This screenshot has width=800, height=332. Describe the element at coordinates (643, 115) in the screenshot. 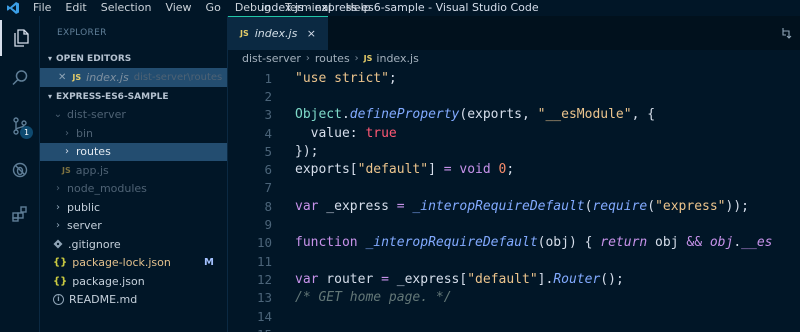

I see `code-token: , {` at that location.